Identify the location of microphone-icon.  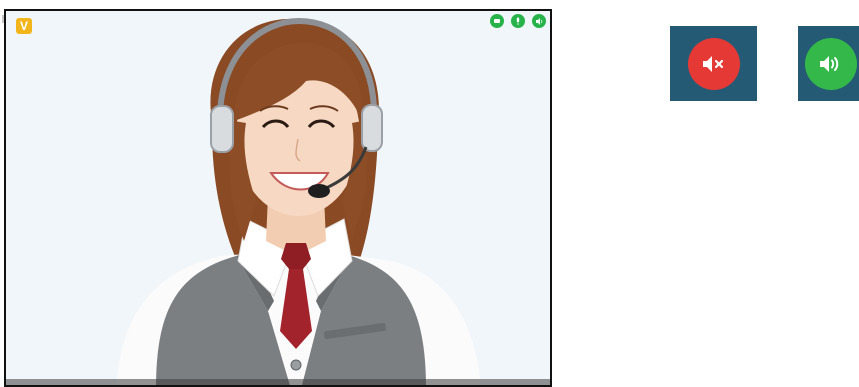
(518, 21).